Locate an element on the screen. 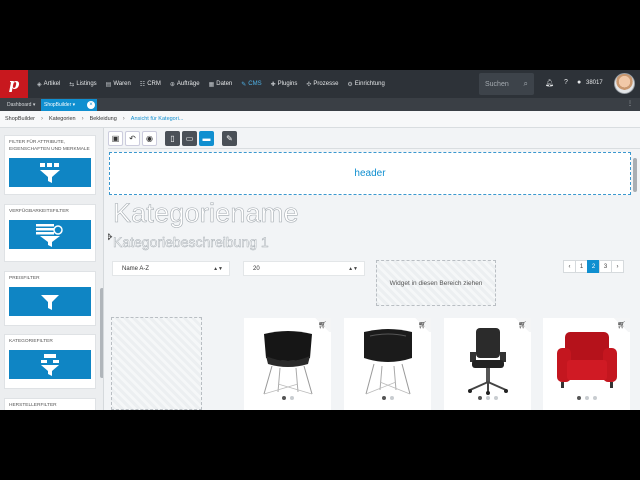  desktop-icon: ▬ is located at coordinates (206, 138).